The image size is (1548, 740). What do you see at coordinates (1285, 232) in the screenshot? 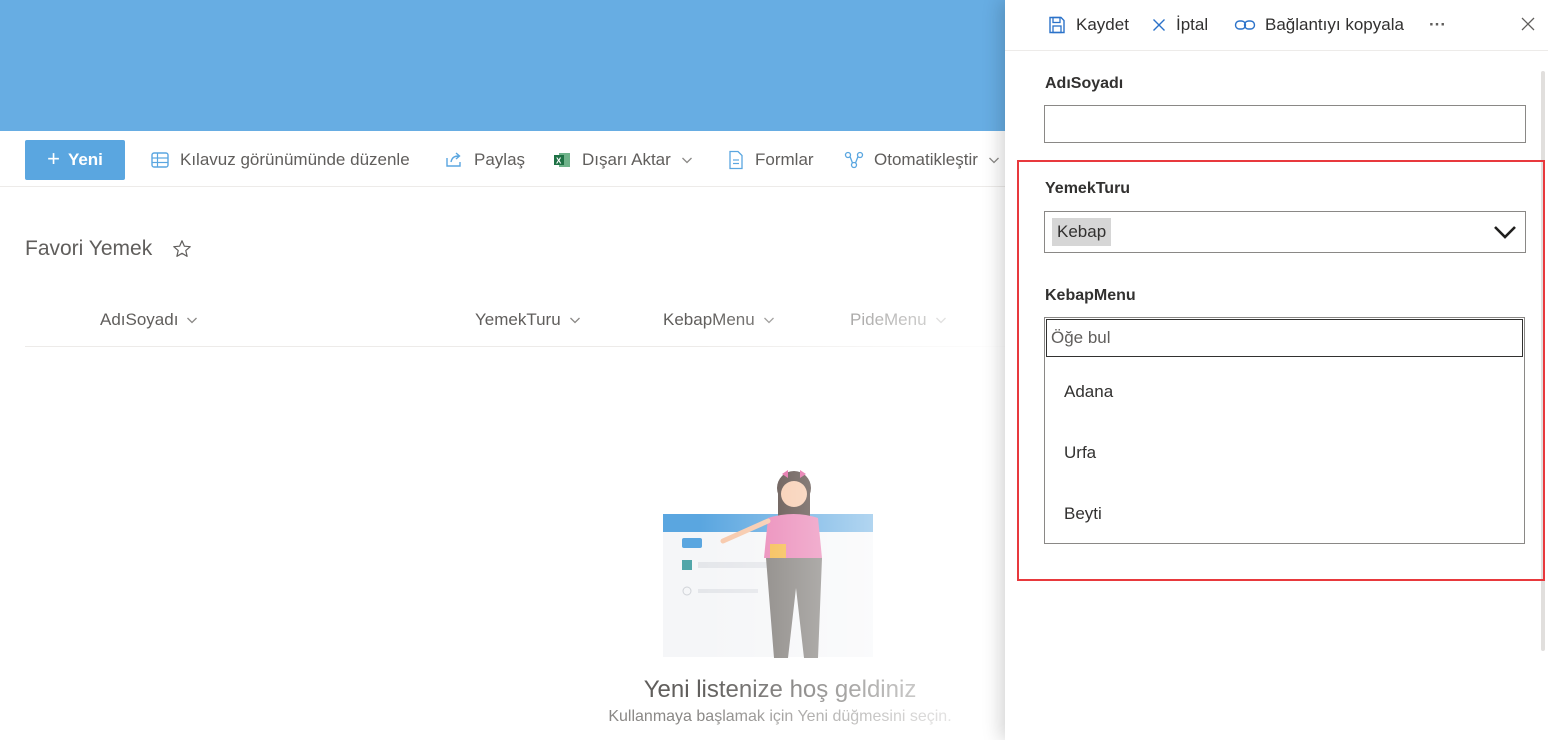
I see `yemekturu-select: Kebap` at bounding box center [1285, 232].